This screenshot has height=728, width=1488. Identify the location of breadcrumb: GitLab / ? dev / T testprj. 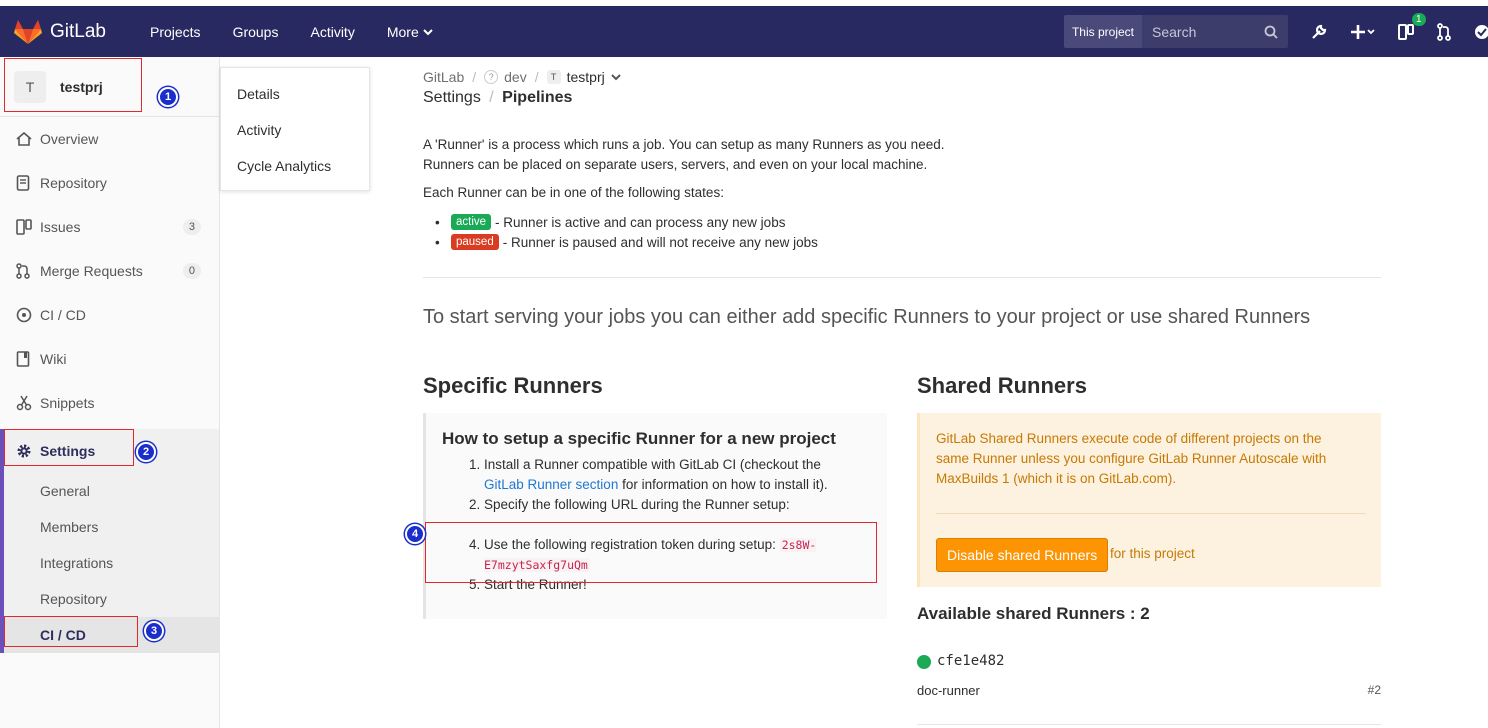
(523, 77).